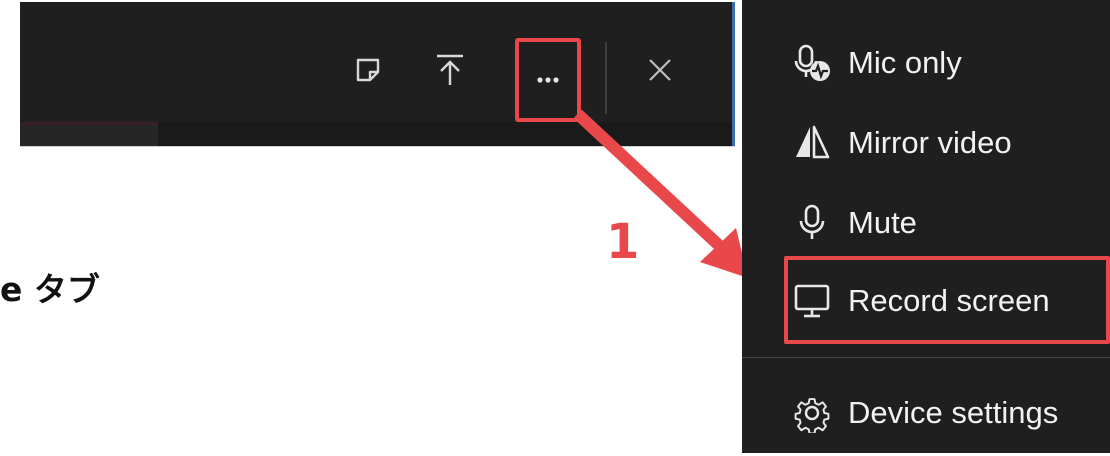 This screenshot has height=456, width=1110. What do you see at coordinates (50, 289) in the screenshot?
I see `partial-heading: e タブ` at bounding box center [50, 289].